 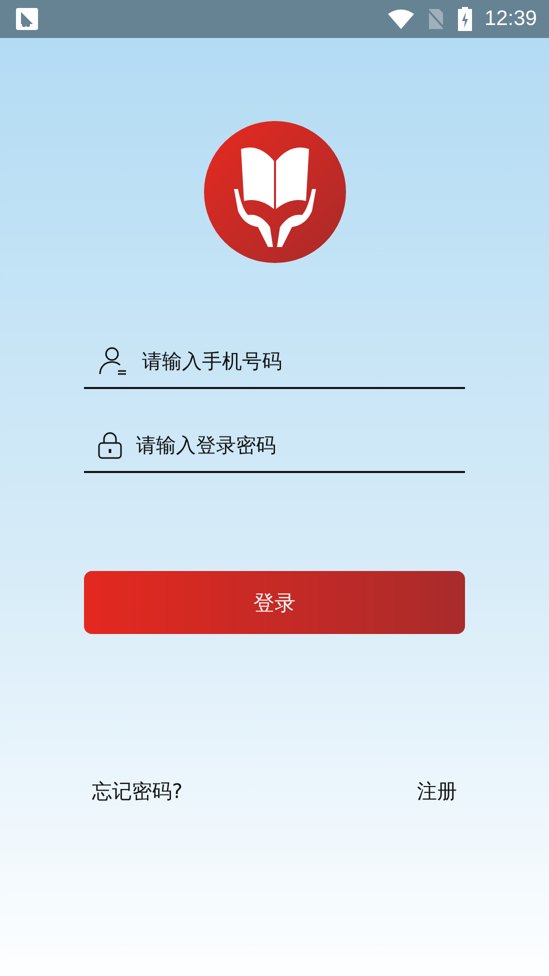 I want to click on password-input-field: 请输入登录密码, so click(x=276, y=445).